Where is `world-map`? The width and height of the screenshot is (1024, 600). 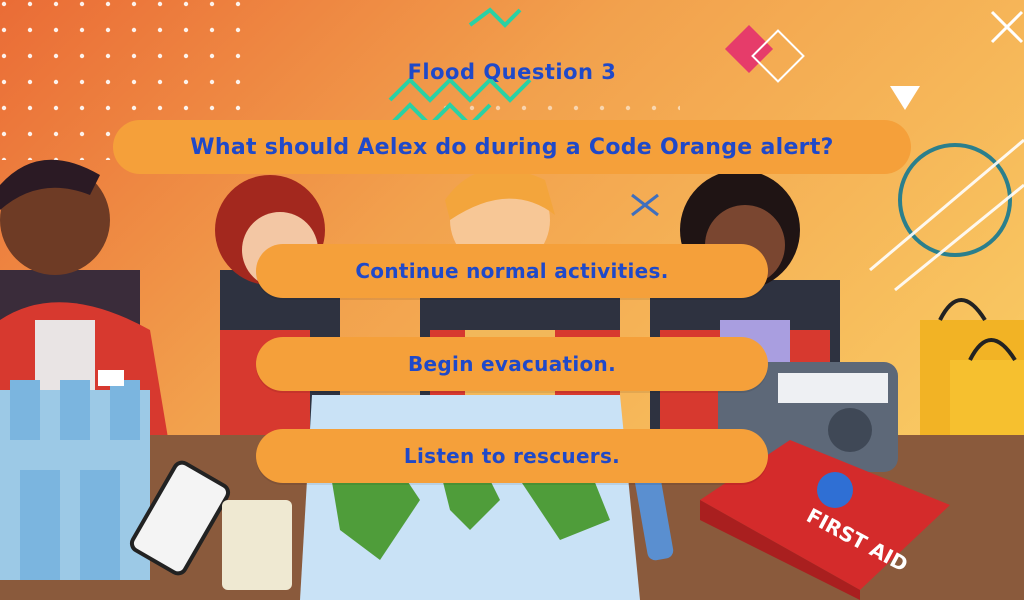 world-map is located at coordinates (470, 497).